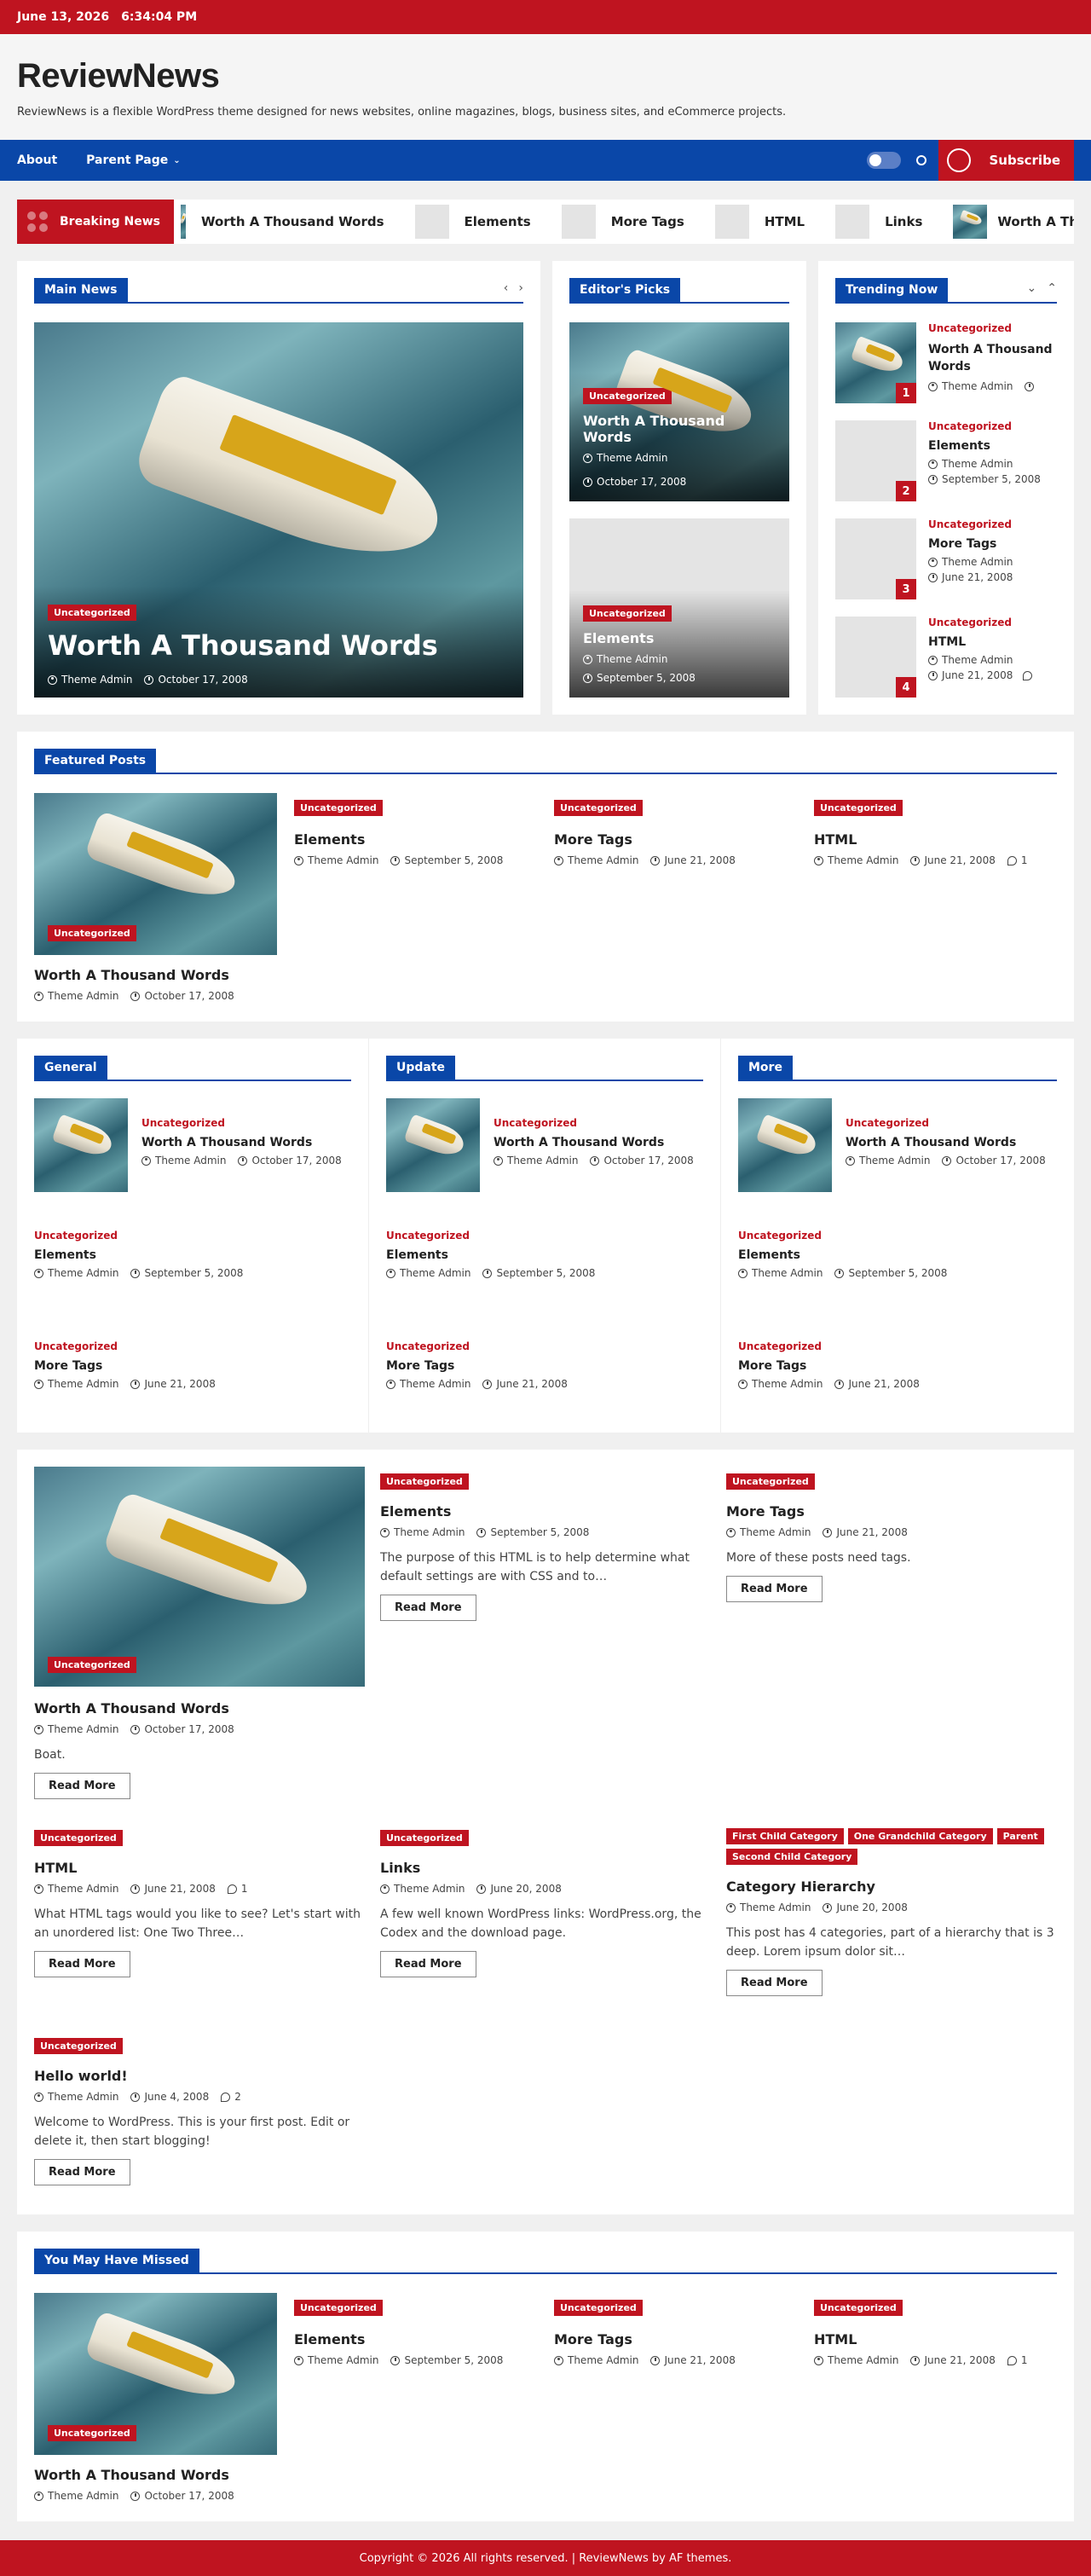 Image resolution: width=1091 pixels, height=2576 pixels. I want to click on nav-item-about: About, so click(37, 160).